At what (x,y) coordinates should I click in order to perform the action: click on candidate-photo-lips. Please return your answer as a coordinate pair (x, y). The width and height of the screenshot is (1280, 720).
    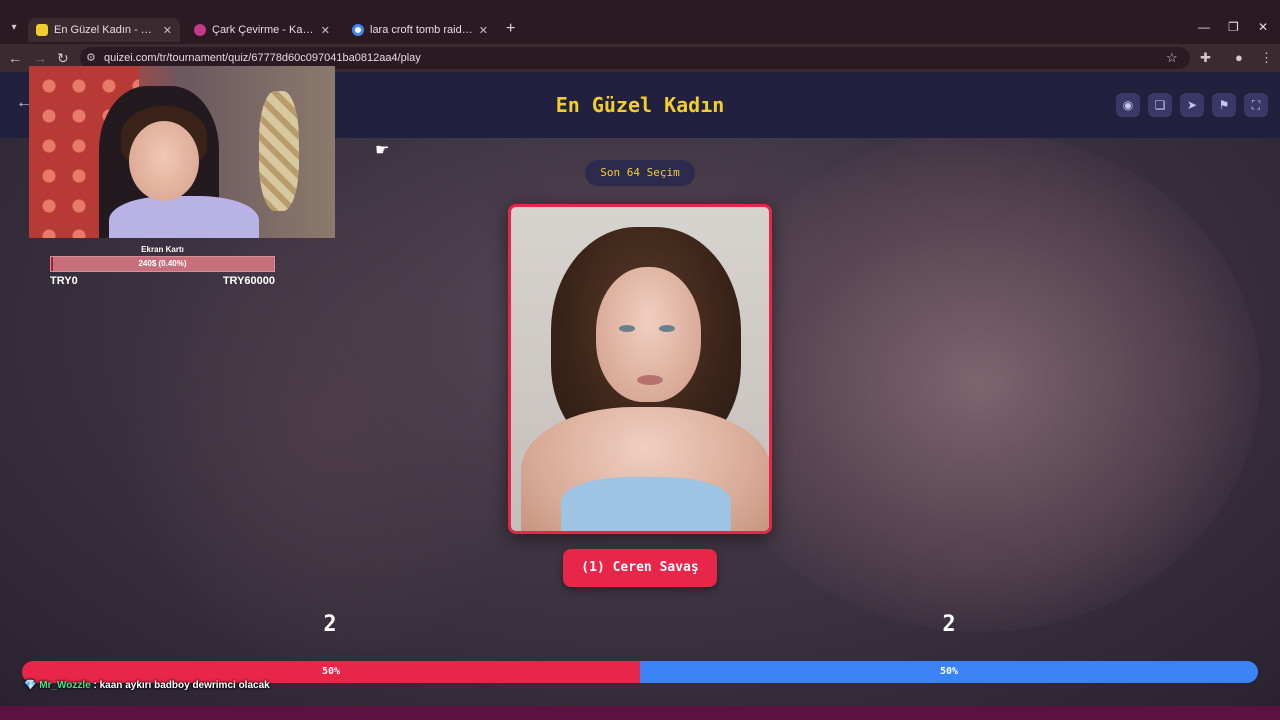
    Looking at the image, I should click on (650, 380).